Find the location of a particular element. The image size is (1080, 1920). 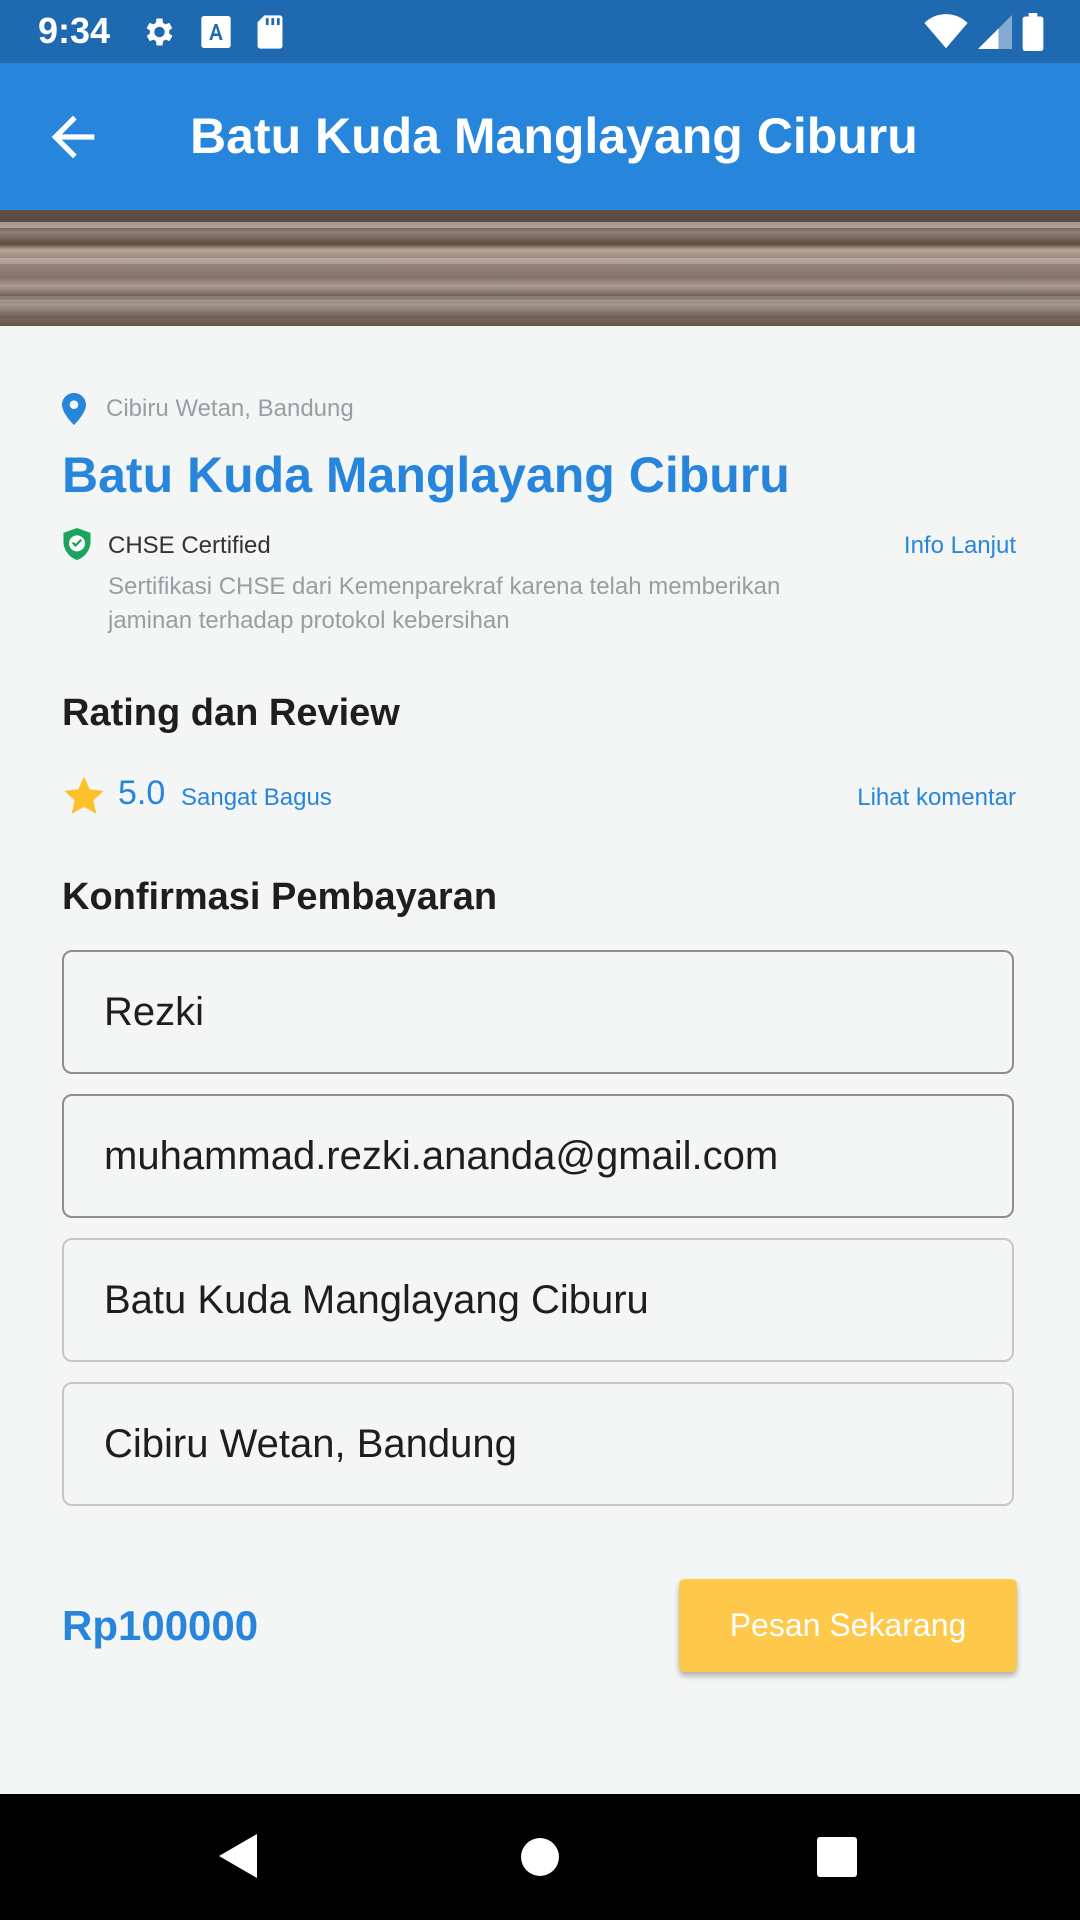

status-time: 9:34 is located at coordinates (74, 30).